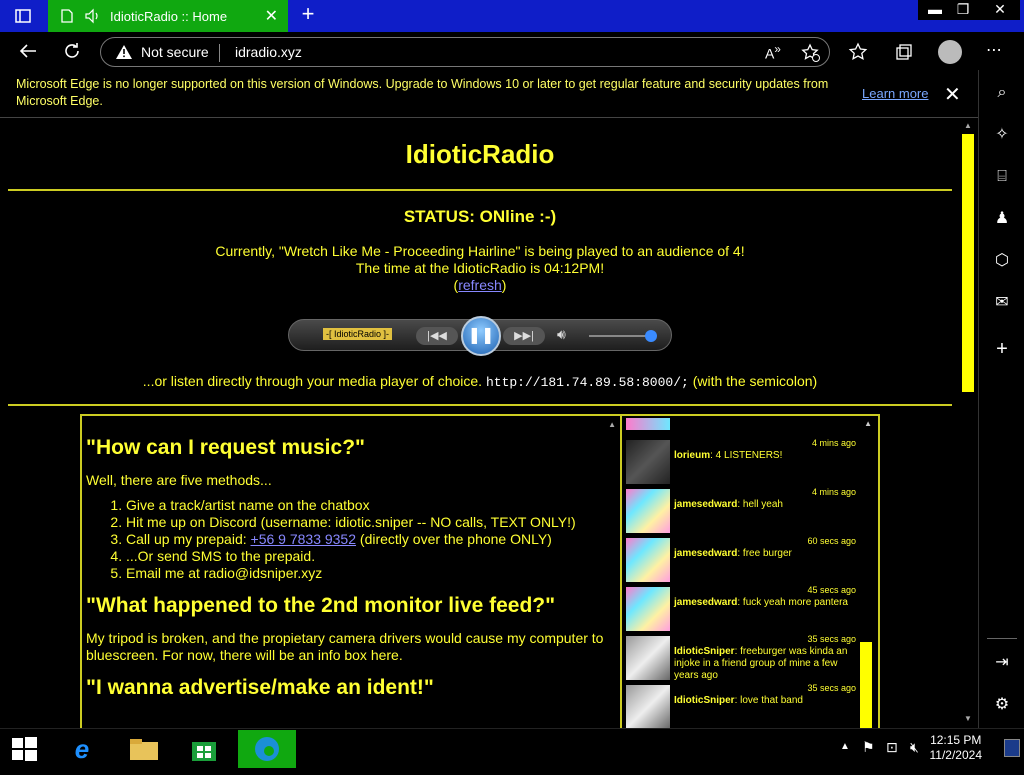  I want to click on tab-idioticradio: IdioticRadio :: Home ✕, so click(168, 16).